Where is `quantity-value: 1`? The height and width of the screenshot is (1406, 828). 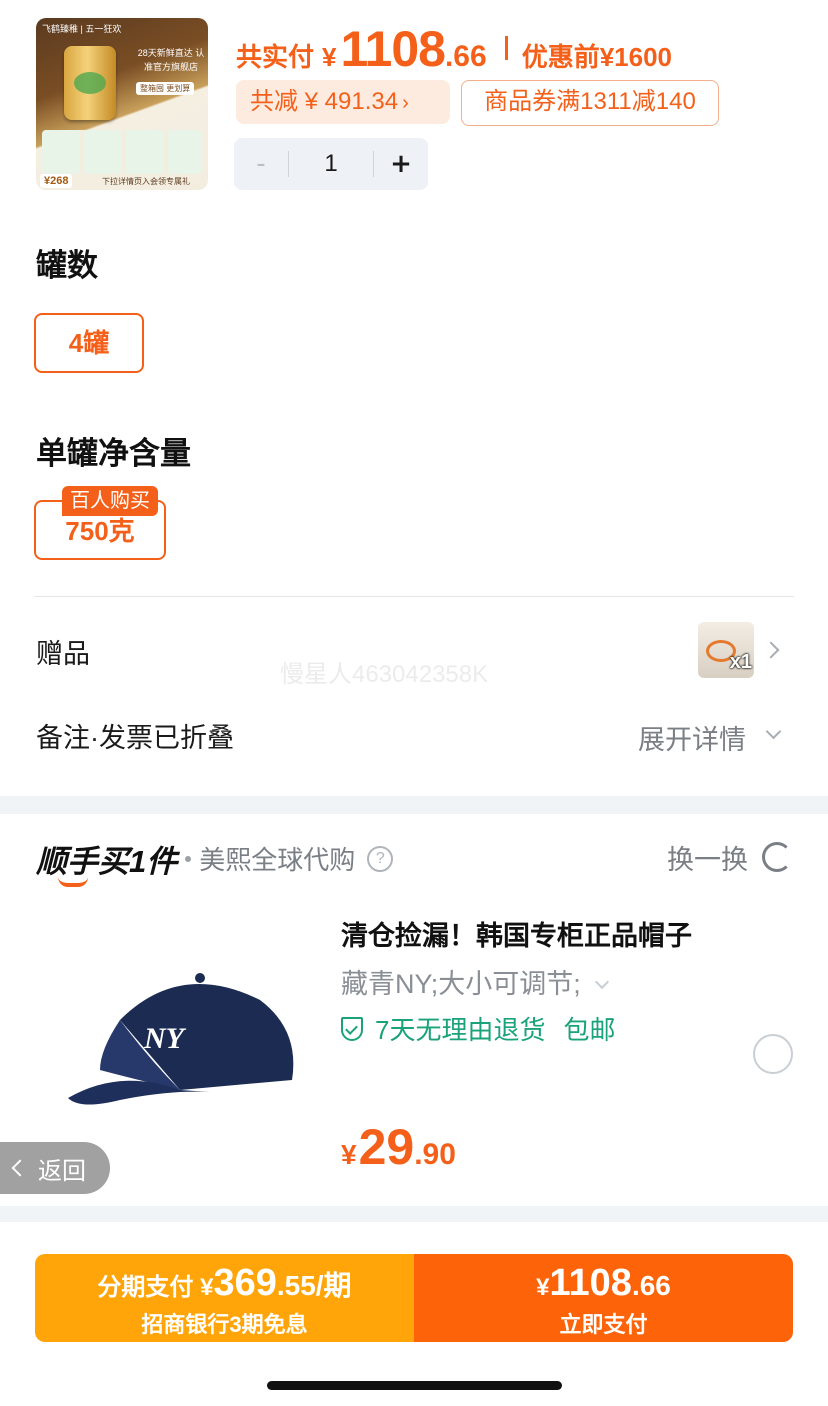
quantity-value: 1 is located at coordinates (331, 164).